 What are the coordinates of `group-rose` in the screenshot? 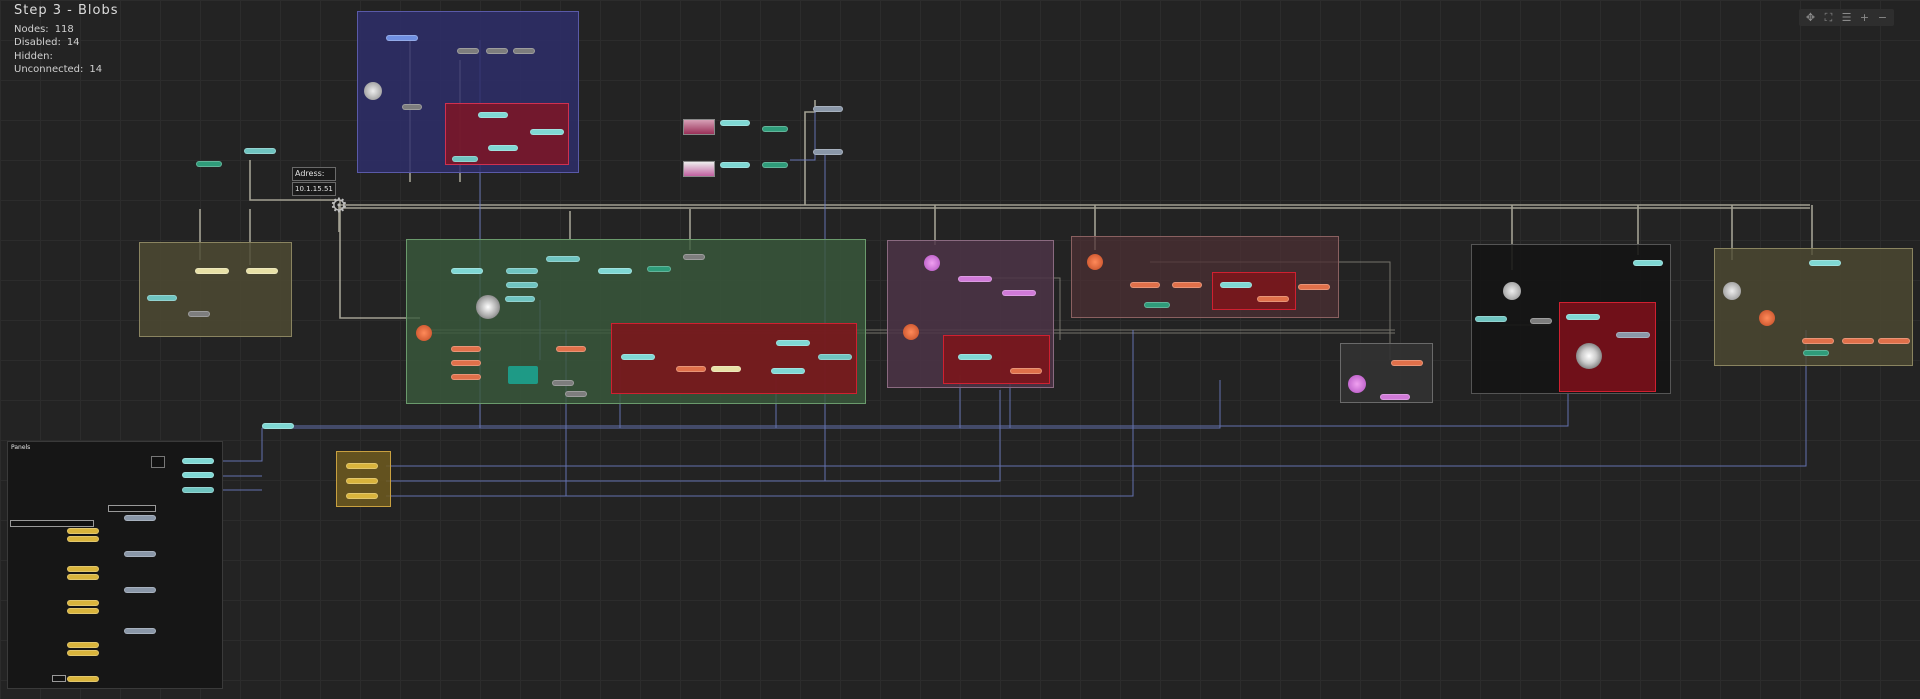 It's located at (1205, 277).